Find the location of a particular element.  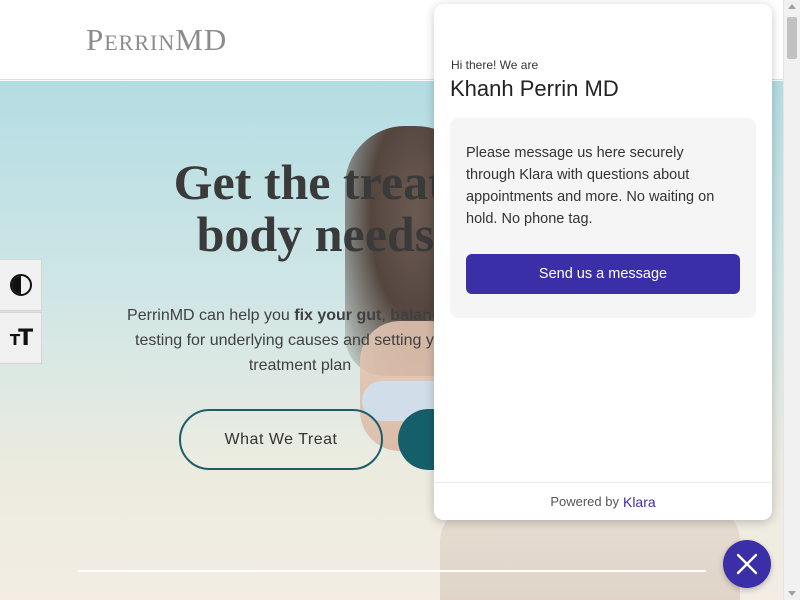

klara-link: Klara is located at coordinates (639, 502).